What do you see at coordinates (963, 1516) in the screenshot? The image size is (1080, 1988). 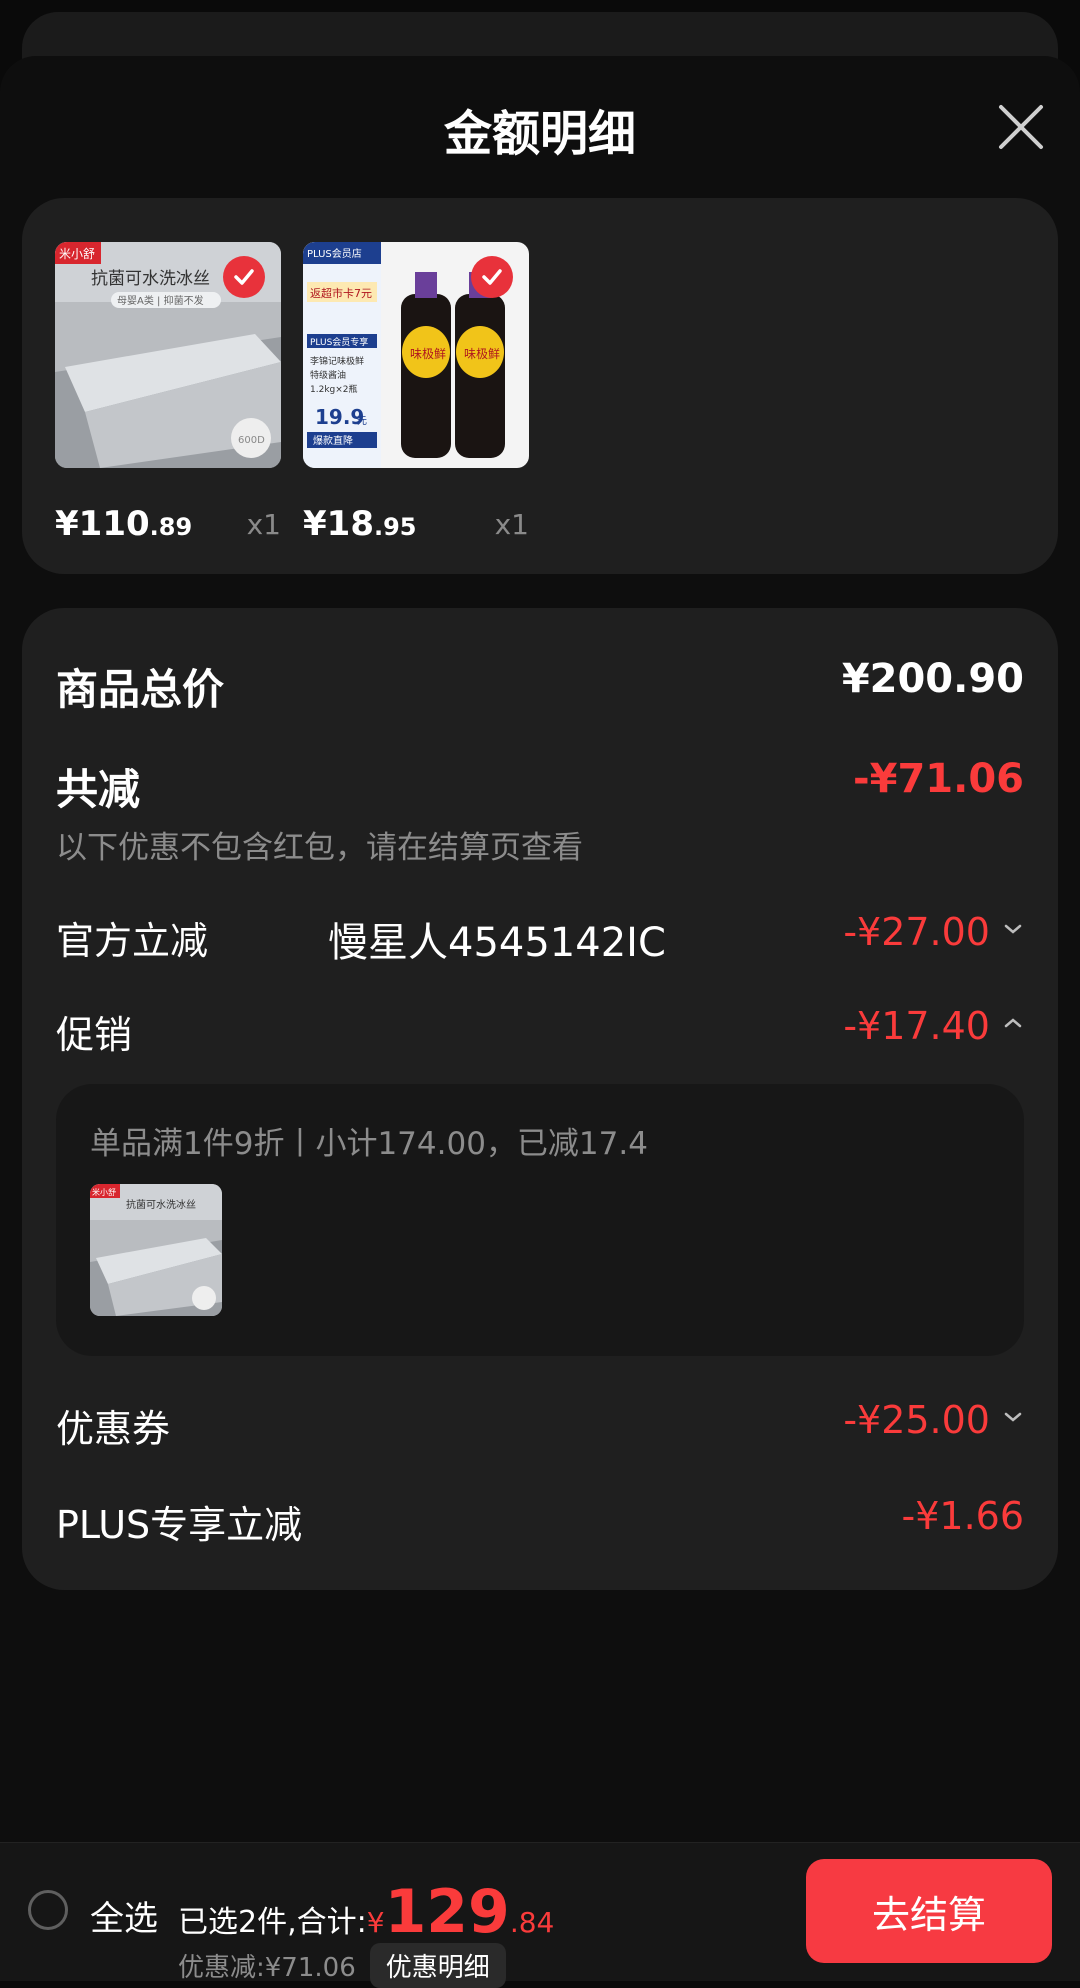 I see `plus-discount-value: -¥1.66` at bounding box center [963, 1516].